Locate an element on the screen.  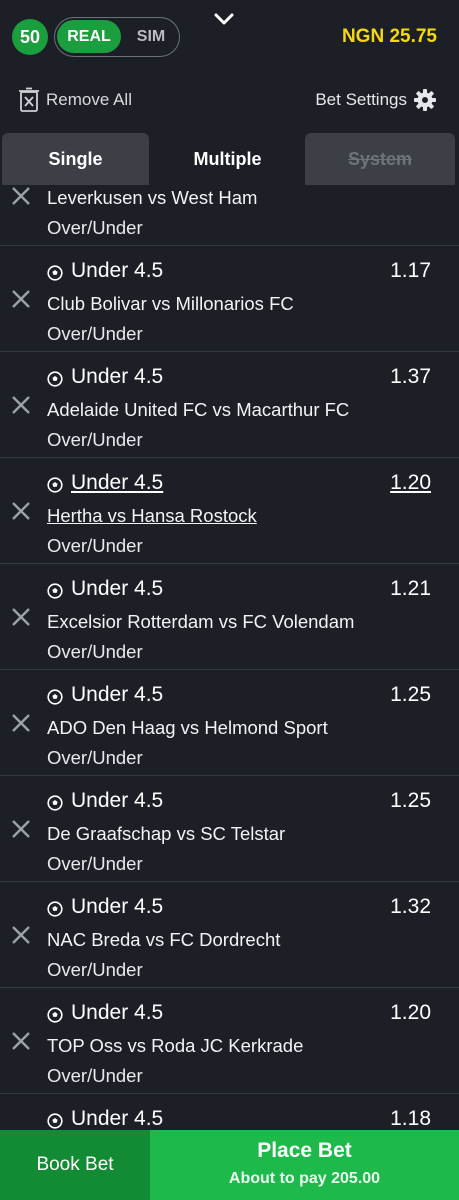
mode-sim-option: SIM is located at coordinates (151, 36).